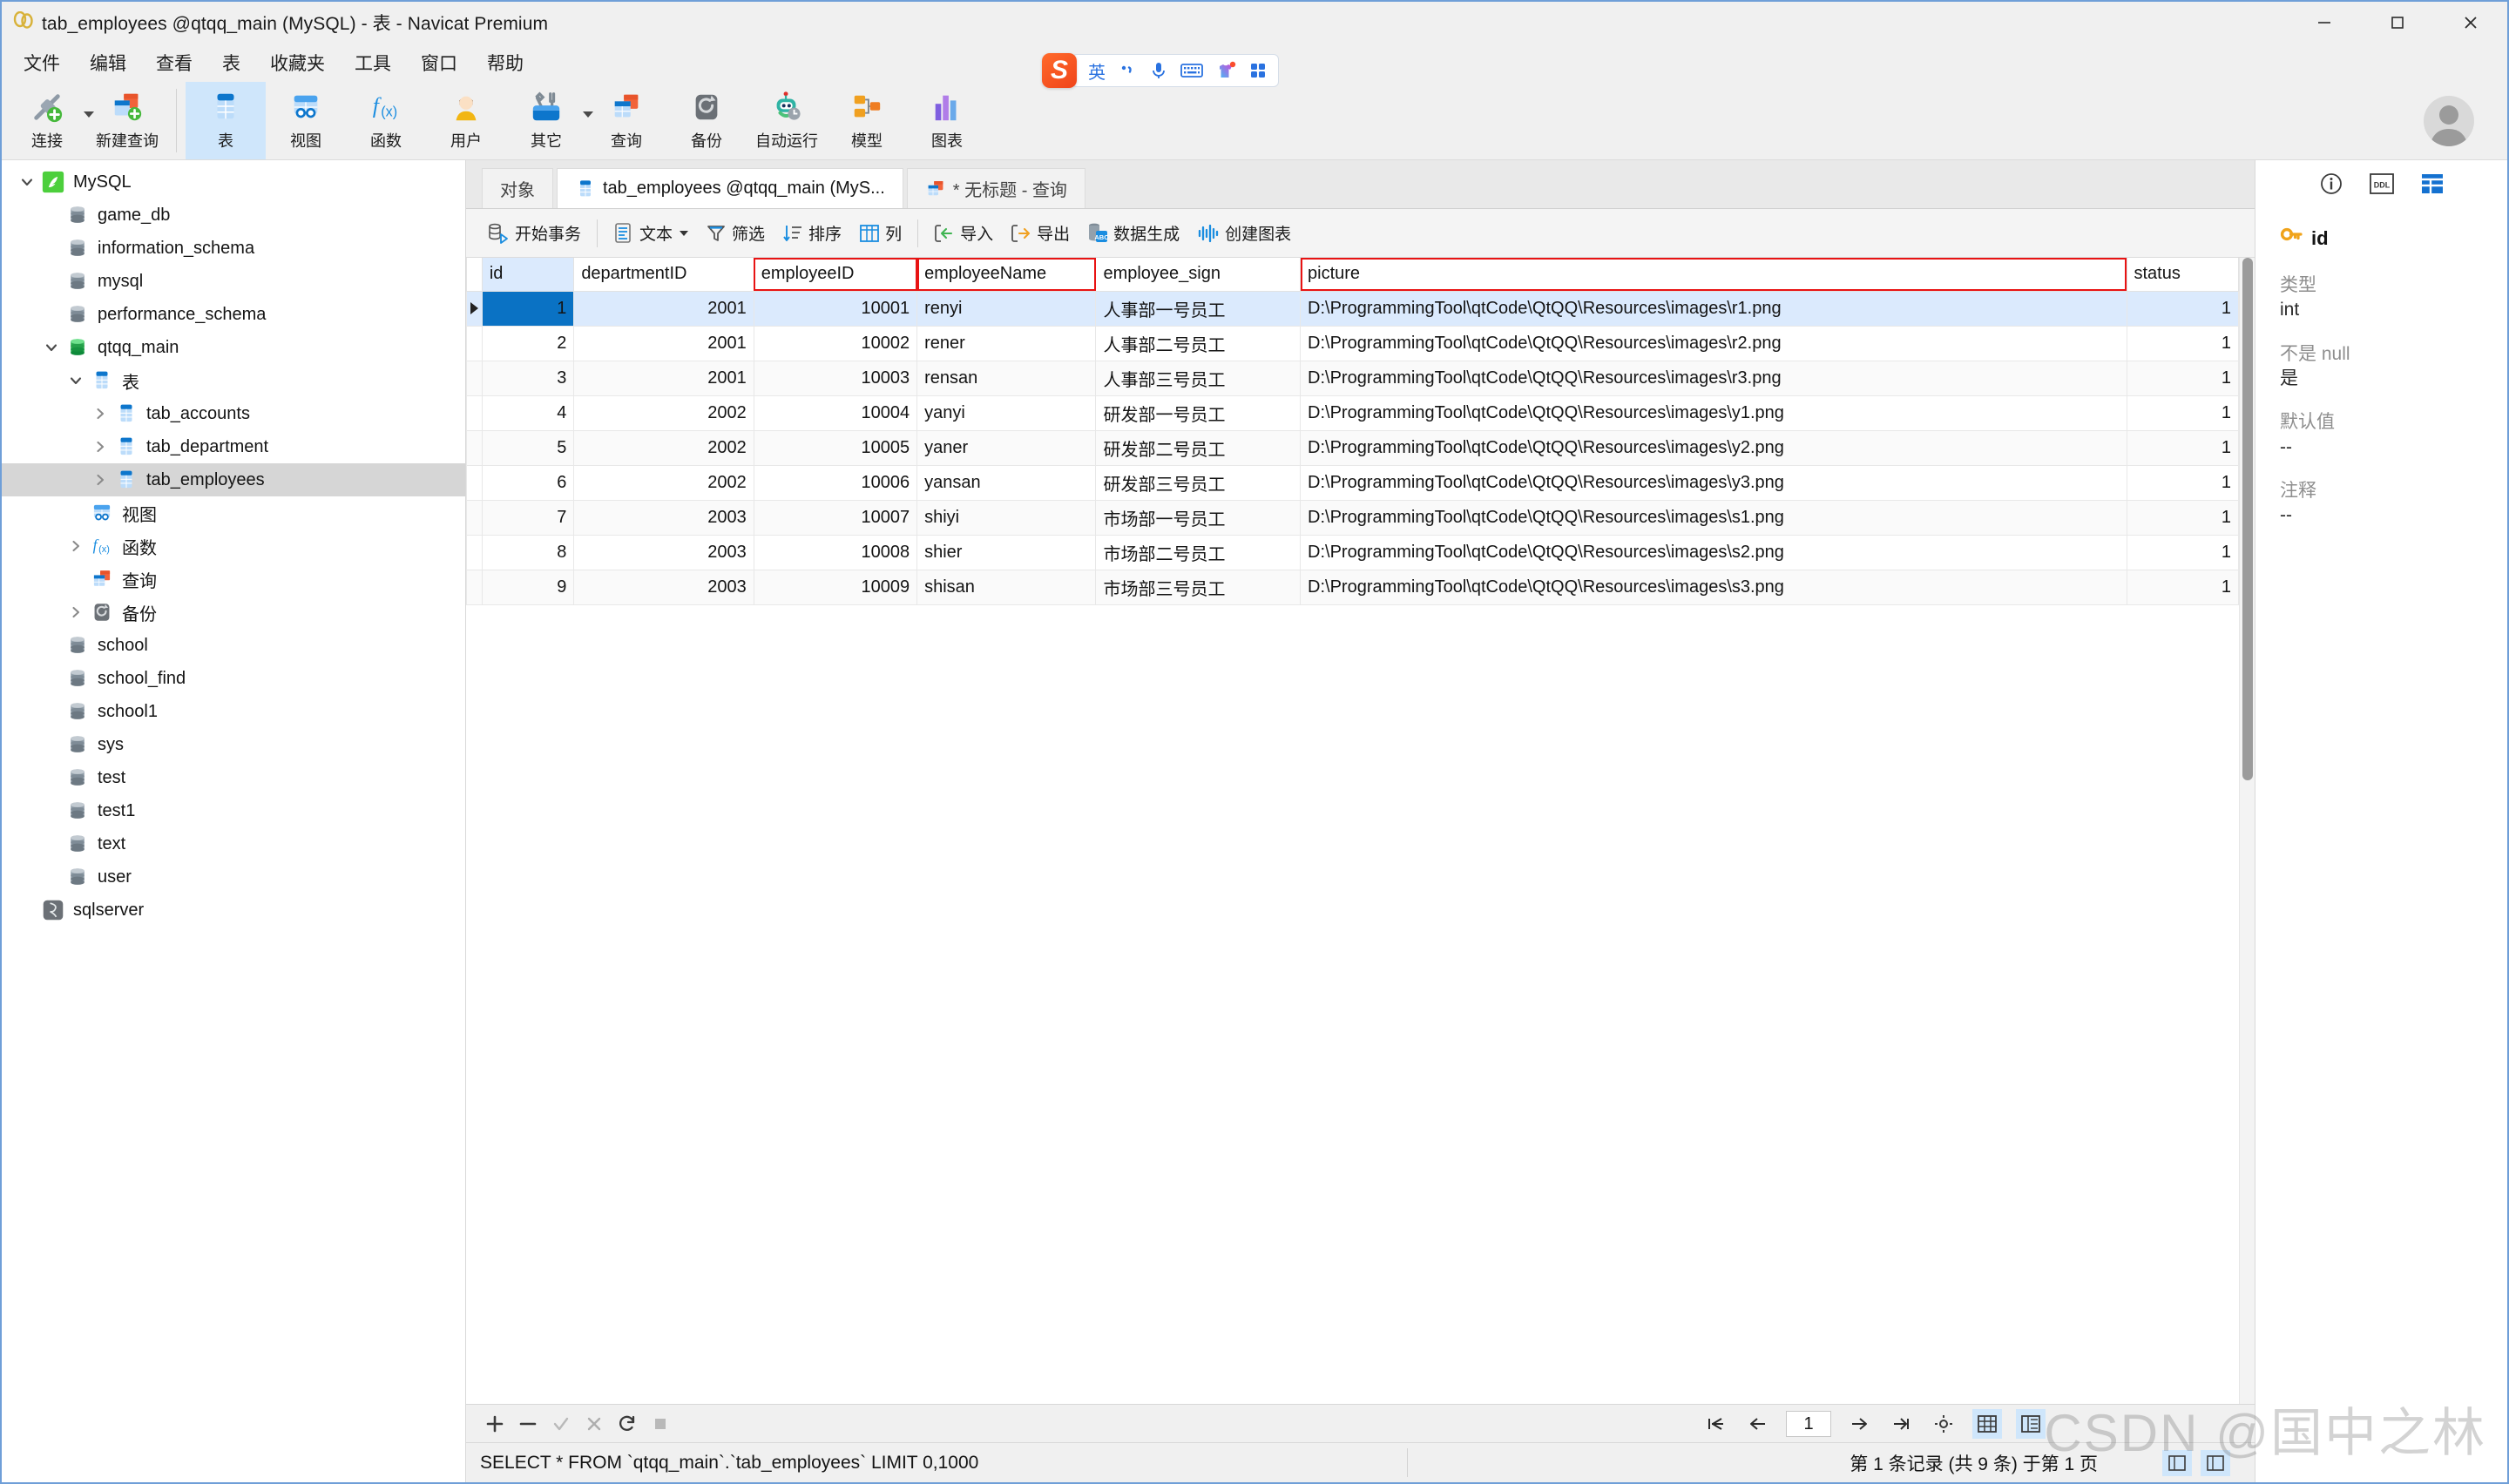  What do you see at coordinates (1198, 343) in the screenshot?
I see `cell-employee_sign: 人事部二号员工` at bounding box center [1198, 343].